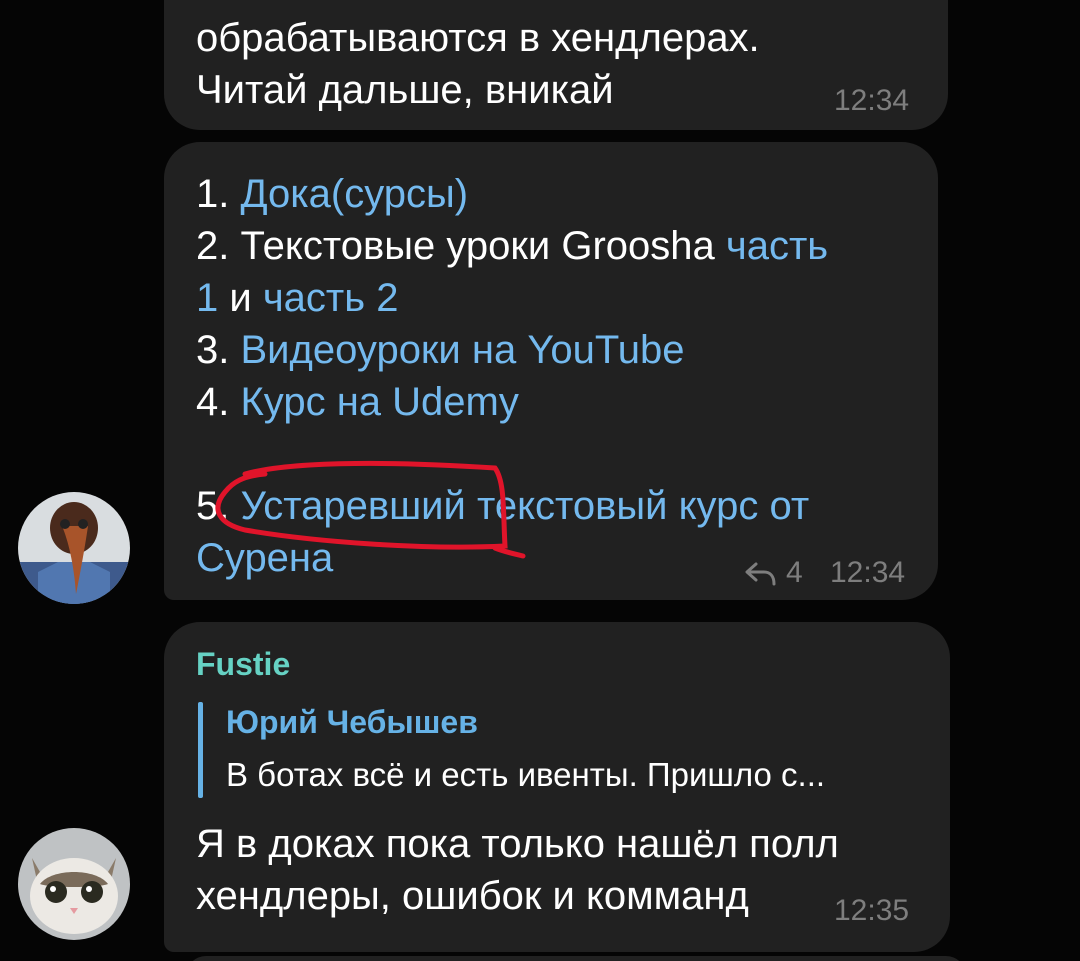 This screenshot has height=961, width=1080. Describe the element at coordinates (483, 246) in the screenshot. I see `item-text: Текстовые уроки Groosha` at that location.